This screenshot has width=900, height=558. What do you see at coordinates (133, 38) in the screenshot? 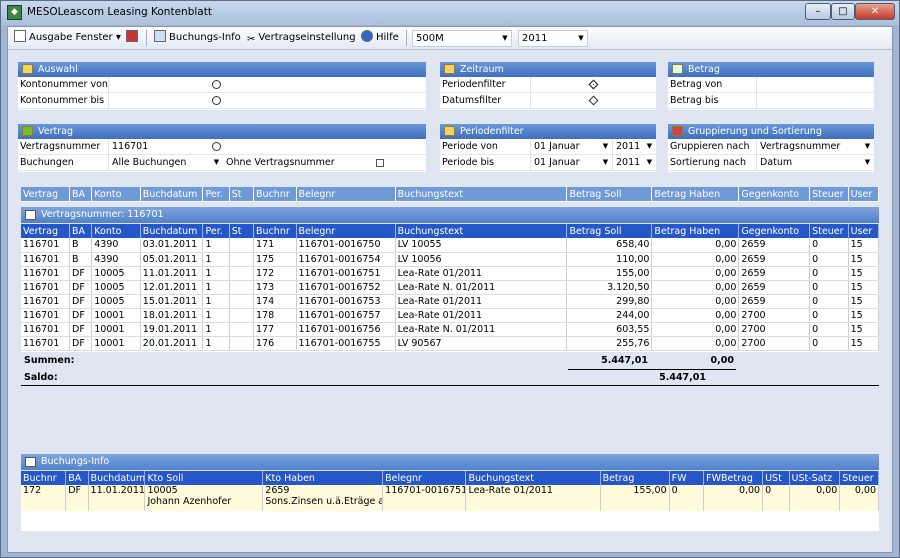
I see `export-button` at bounding box center [133, 38].